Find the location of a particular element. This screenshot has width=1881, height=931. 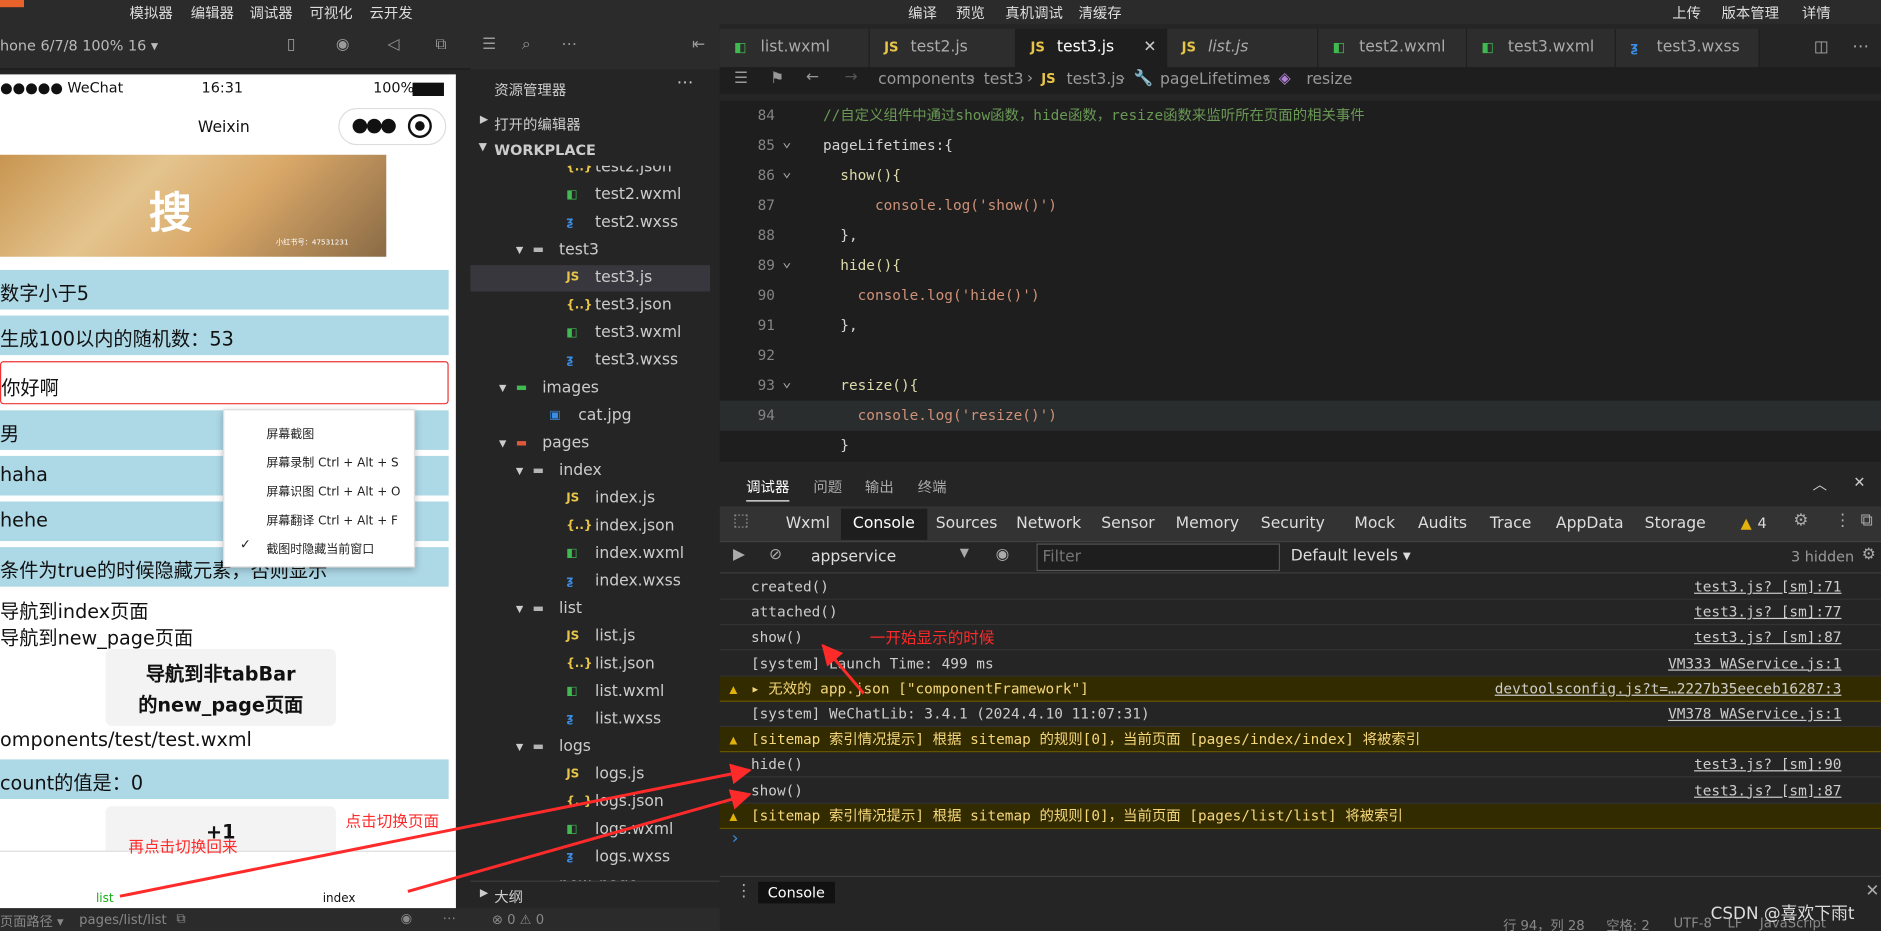

capsule-menu: ●●● is located at coordinates (392, 126).